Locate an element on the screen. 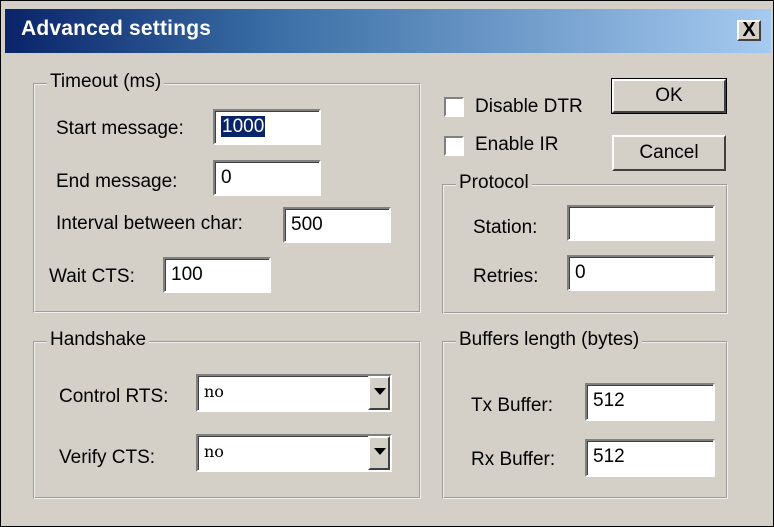  start-message-input: 1000 is located at coordinates (267, 127).